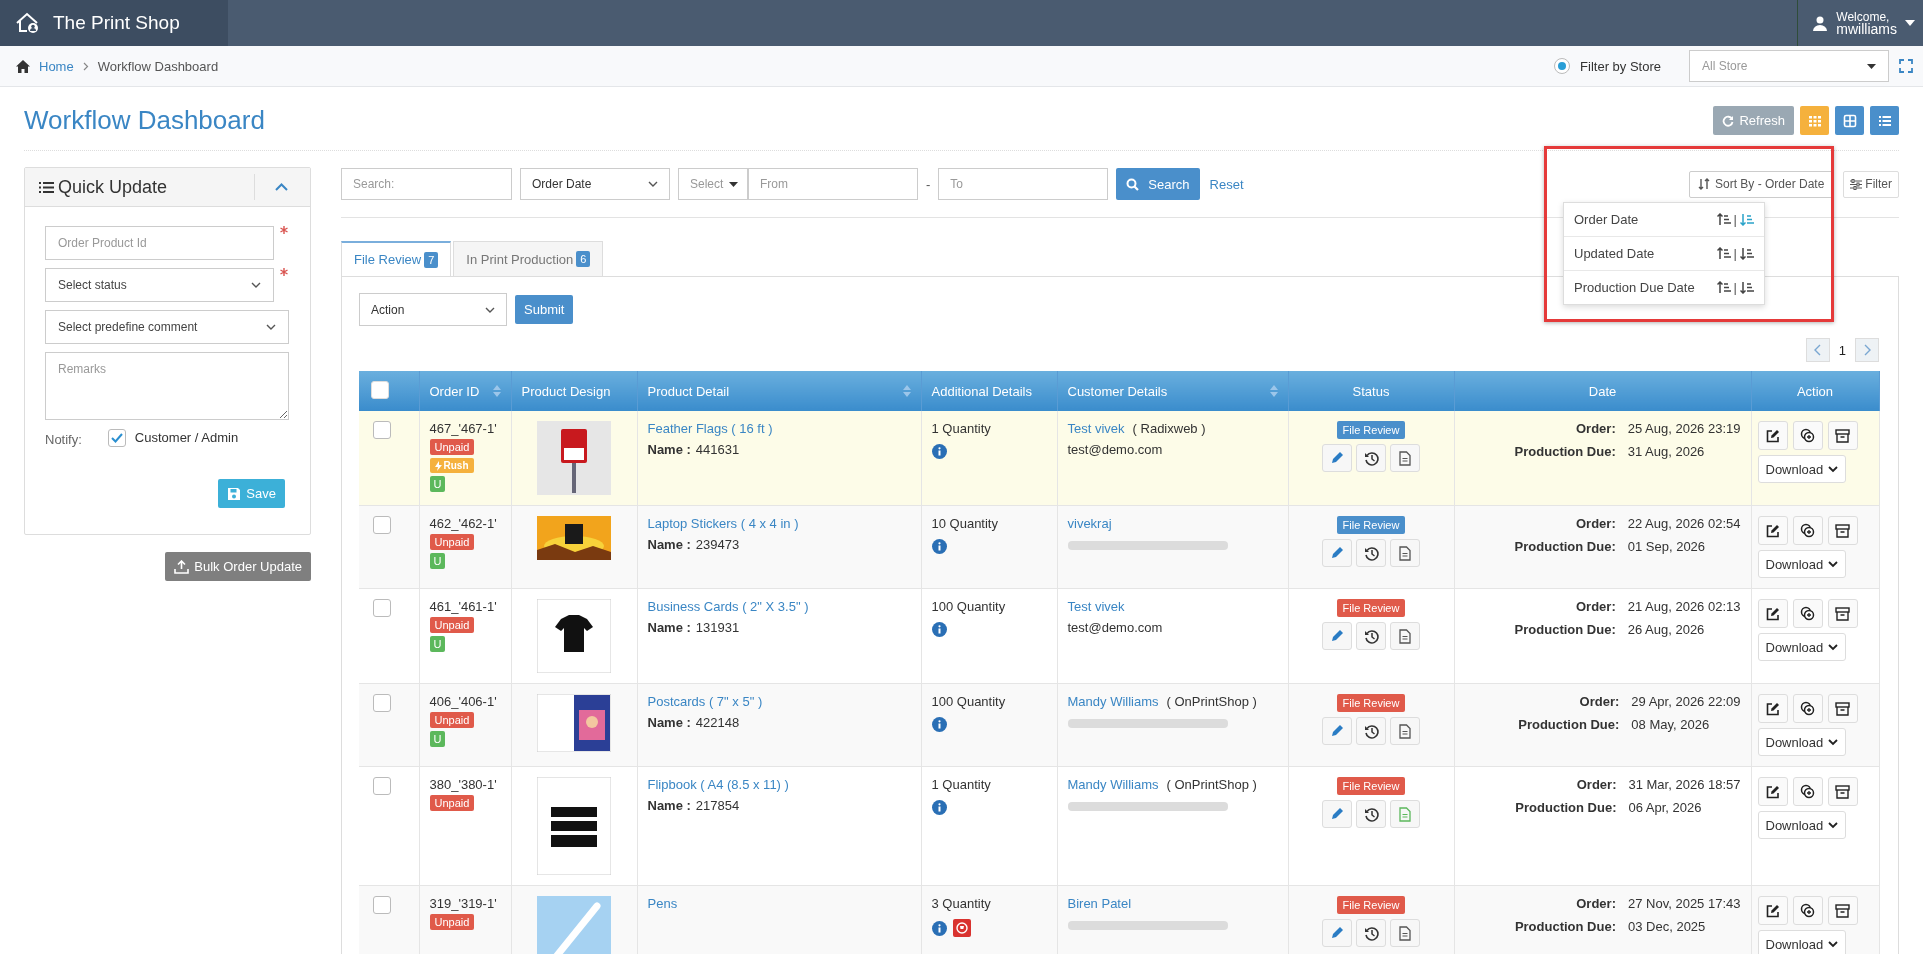  I want to click on range-select: Select, so click(713, 184).